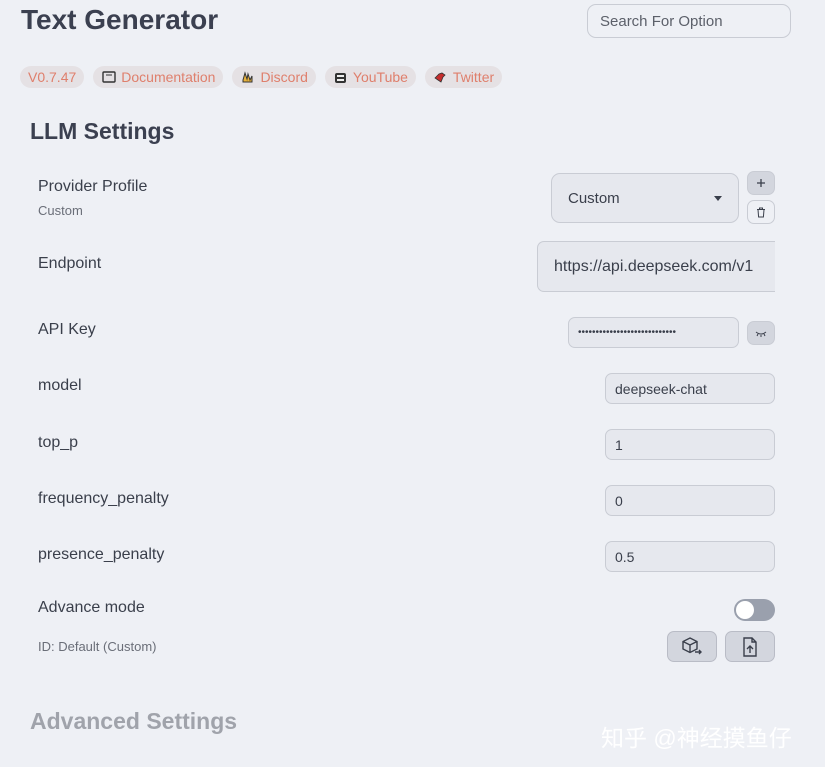 This screenshot has height=767, width=825. What do you see at coordinates (690, 388) in the screenshot?
I see `model-input` at bounding box center [690, 388].